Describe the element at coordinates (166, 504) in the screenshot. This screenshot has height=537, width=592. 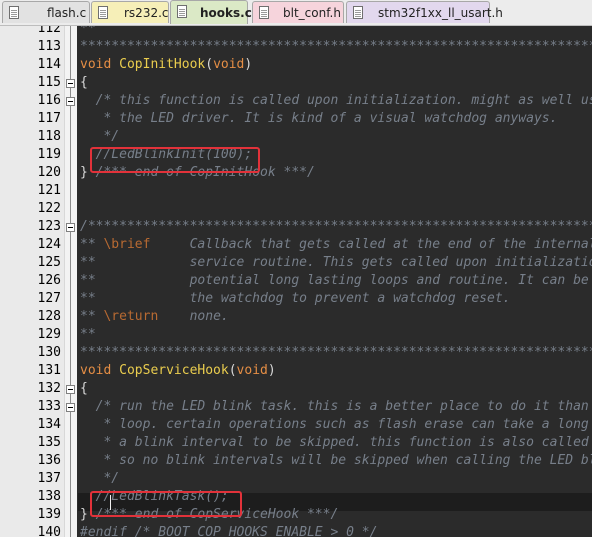
I see `highlight-box-ledblinktask` at that location.